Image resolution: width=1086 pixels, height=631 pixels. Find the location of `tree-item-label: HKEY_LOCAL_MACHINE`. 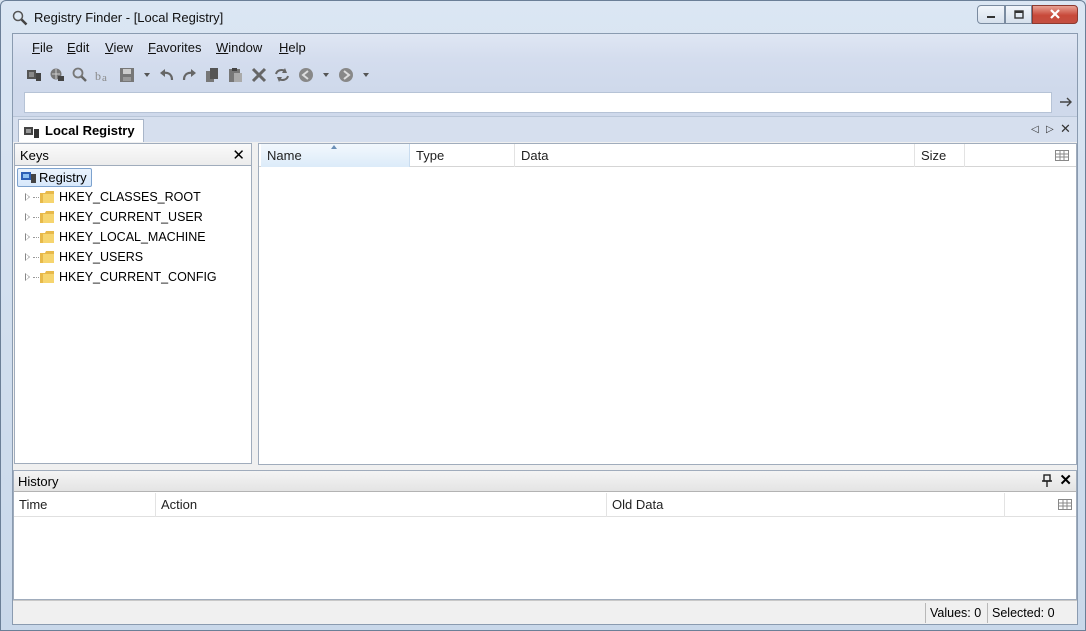

tree-item-label: HKEY_LOCAL_MACHINE is located at coordinates (132, 237).